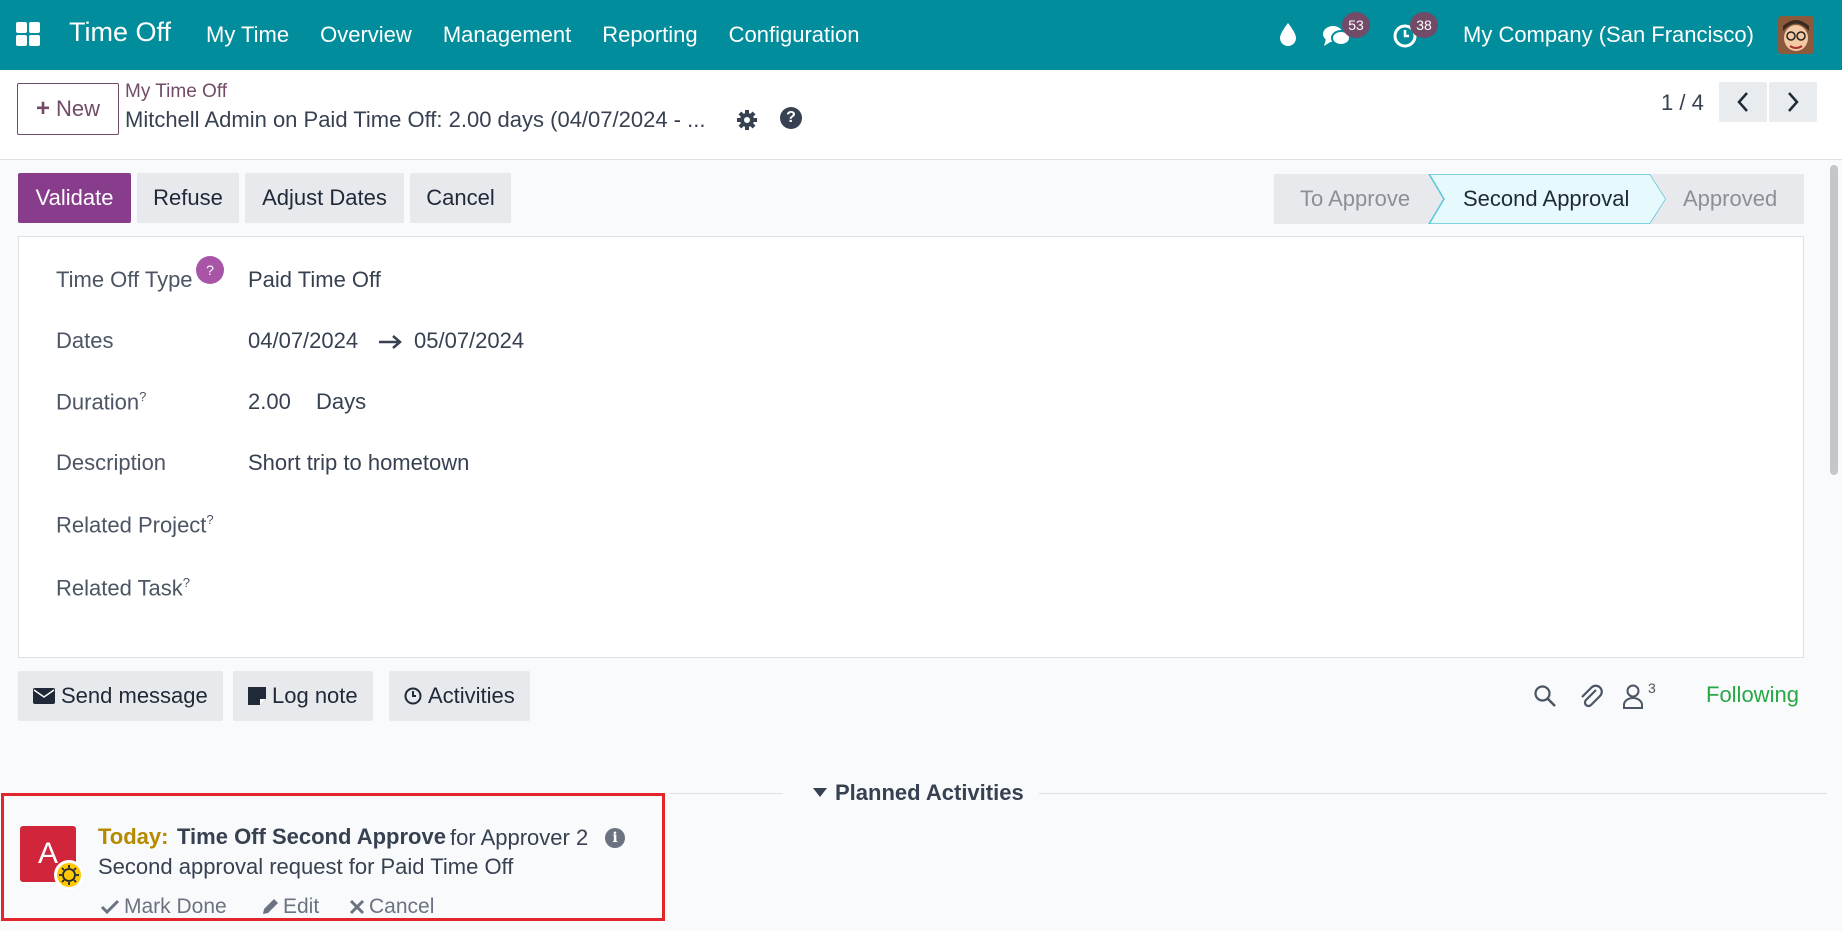  Describe the element at coordinates (1546, 199) in the screenshot. I see `stage-second-approval: Second Approval` at that location.